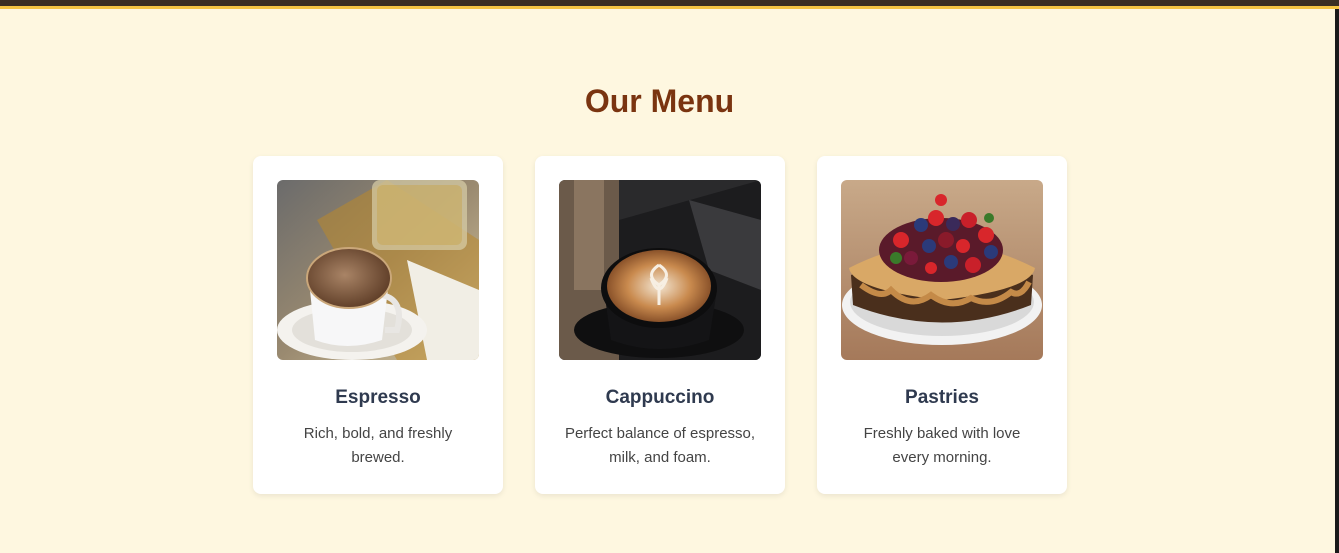  Describe the element at coordinates (378, 270) in the screenshot. I see `espresso-photo` at that location.